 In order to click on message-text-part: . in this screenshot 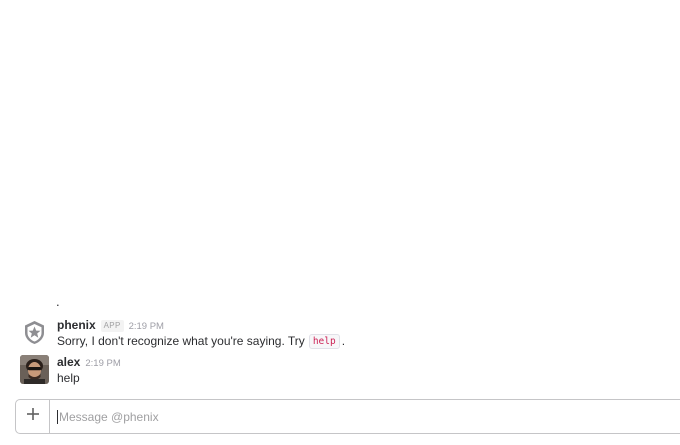, I will do `click(343, 341)`.